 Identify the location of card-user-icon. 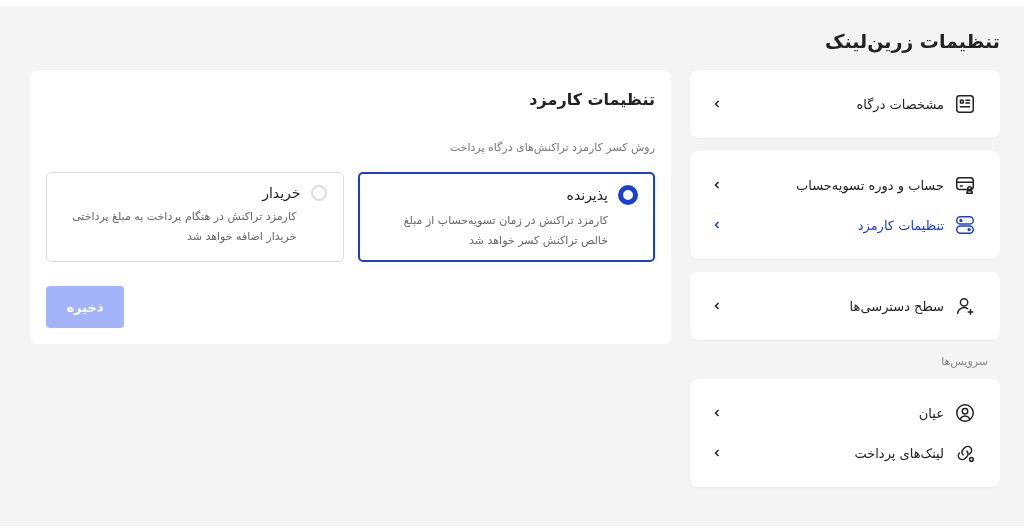
(965, 185).